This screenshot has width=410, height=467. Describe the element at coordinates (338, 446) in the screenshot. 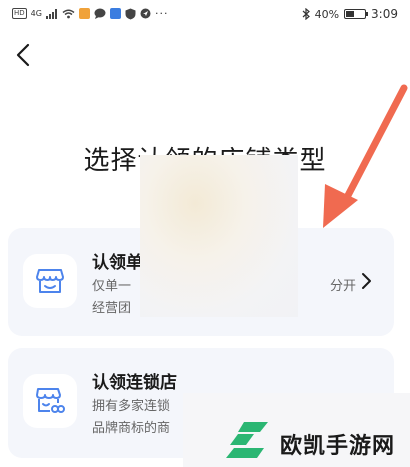

I see `watermark-text: 欧凯手游网` at that location.